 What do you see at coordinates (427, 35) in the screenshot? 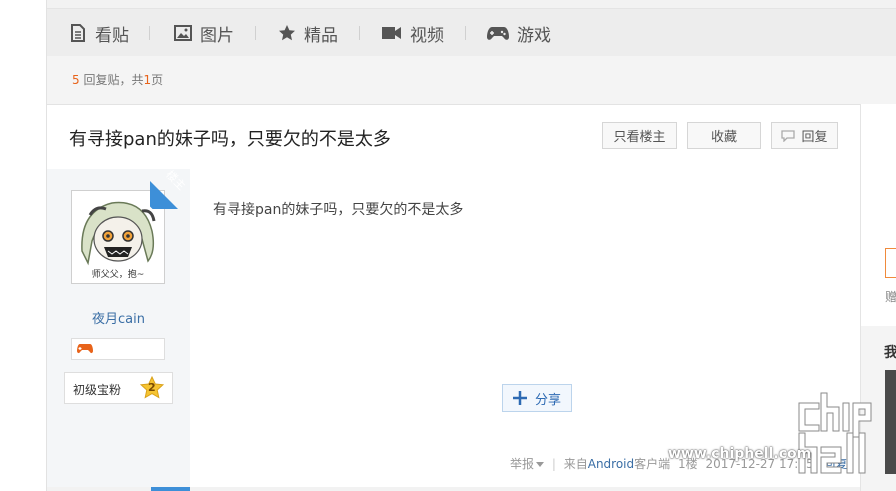
I see `nav-tab-label: 视频` at bounding box center [427, 35].